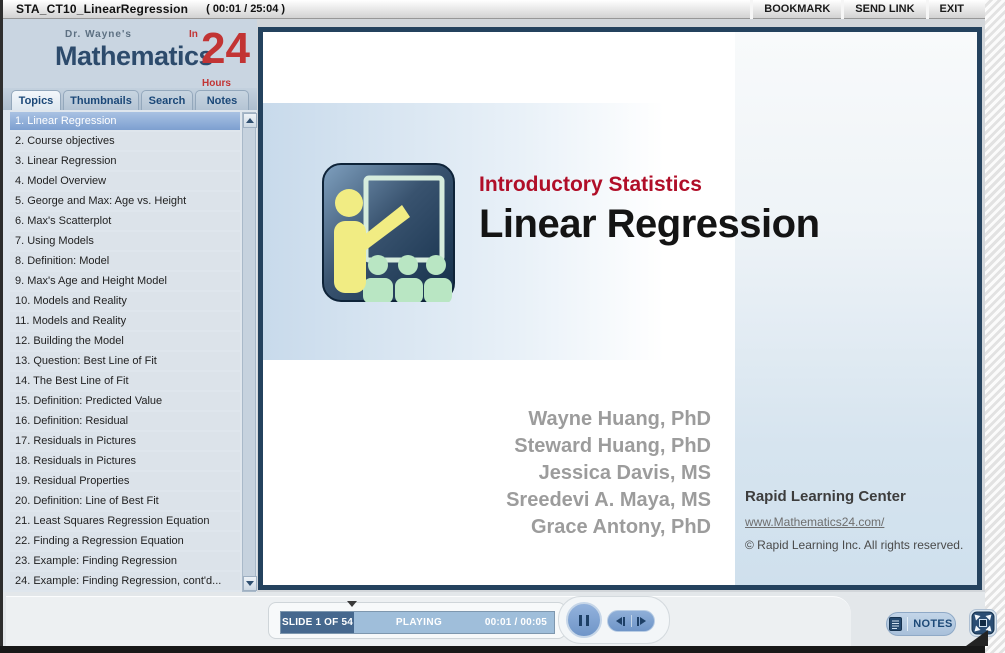 The width and height of the screenshot is (1005, 653). I want to click on topic-item-1: 1. Linear Regression, so click(125, 121).